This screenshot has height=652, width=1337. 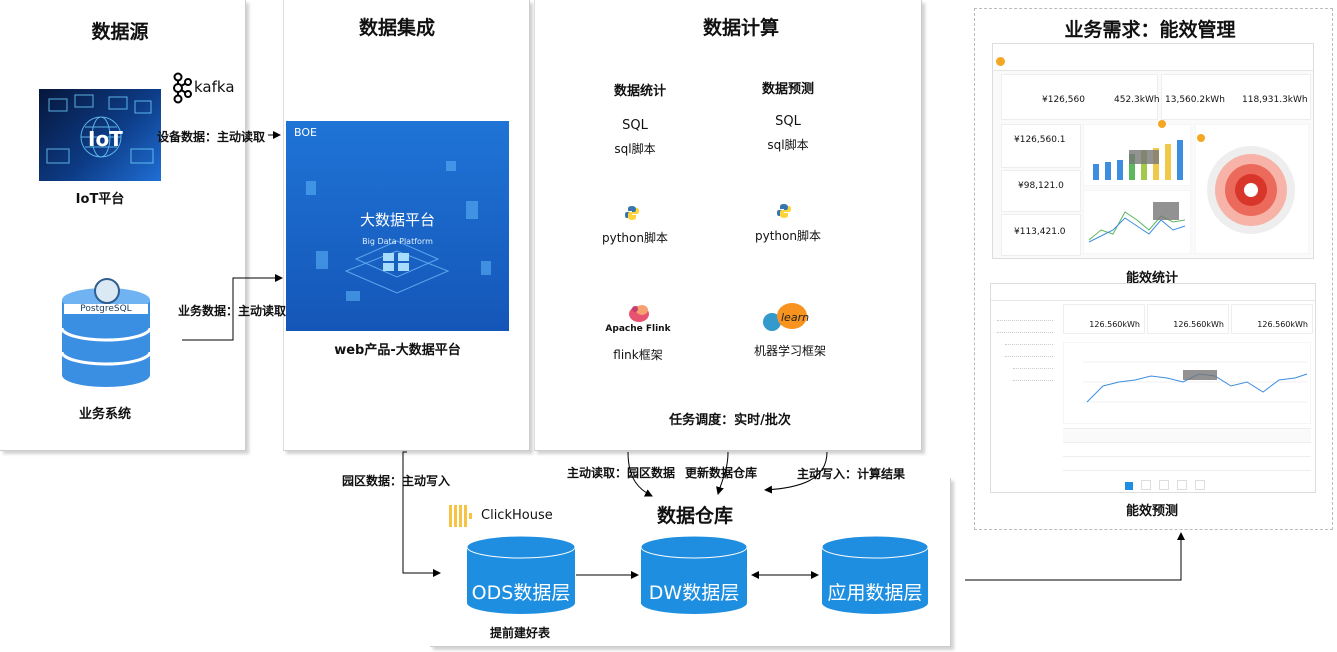 I want to click on stat-card-2: 13,560.2kWh 118,931.3kWh, so click(x=1236, y=97).